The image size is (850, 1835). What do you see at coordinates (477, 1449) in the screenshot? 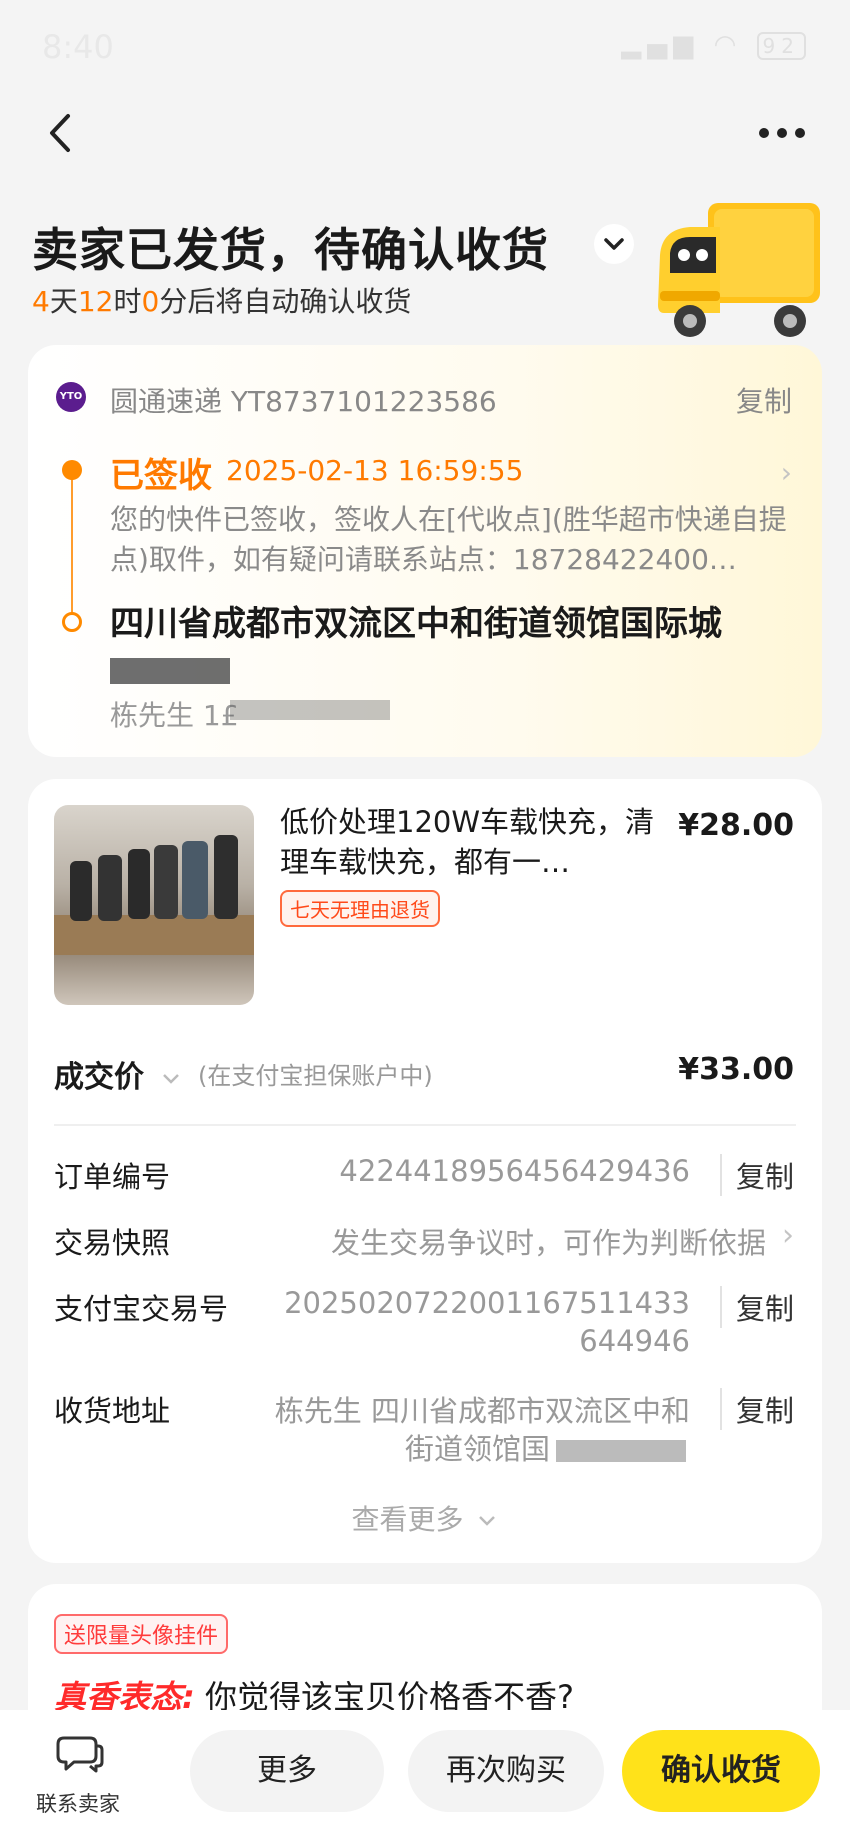
I see `shipping-address-line2: 街道领馆国` at bounding box center [477, 1449].